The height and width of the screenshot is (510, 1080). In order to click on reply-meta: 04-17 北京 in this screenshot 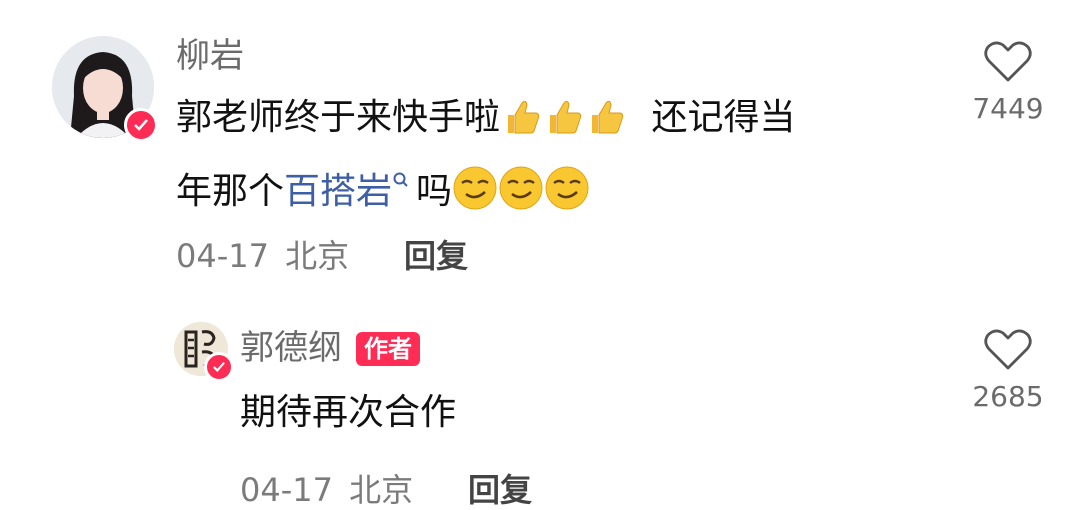, I will do `click(326, 490)`.